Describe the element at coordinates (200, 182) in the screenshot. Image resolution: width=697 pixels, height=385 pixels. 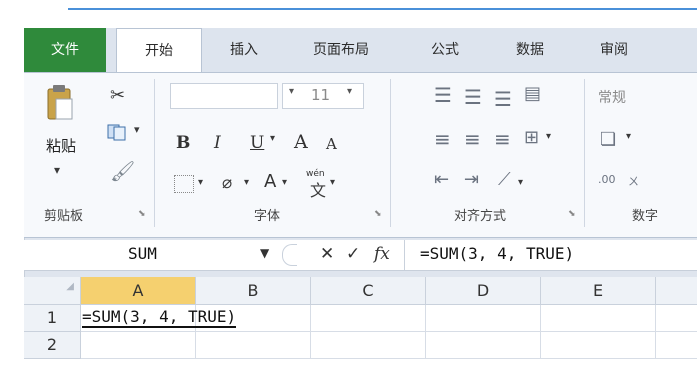
I see `borders-dropdown-icon: ▾` at that location.